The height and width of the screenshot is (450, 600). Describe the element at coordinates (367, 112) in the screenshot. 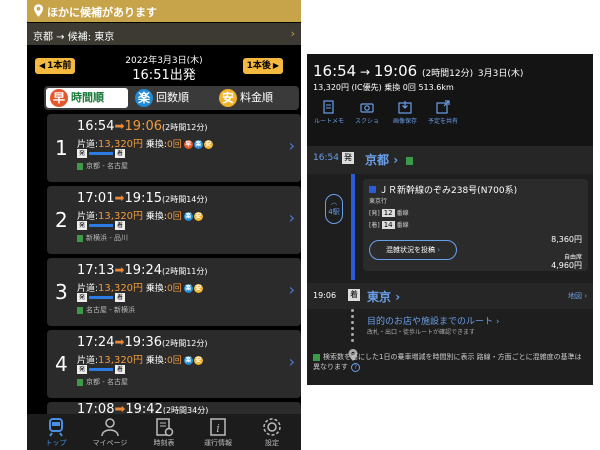

I see `action-camera: スクショ` at that location.